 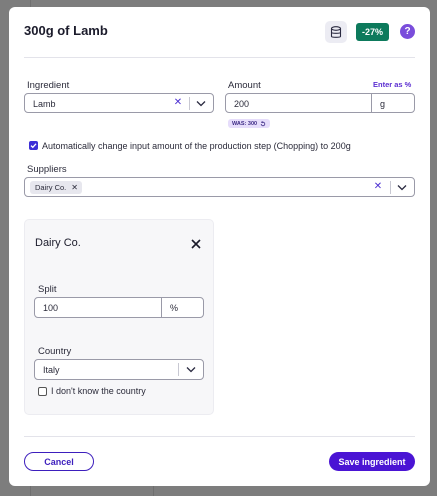 What do you see at coordinates (392, 84) in the screenshot?
I see `enter-as-percent-link: Enter as %` at bounding box center [392, 84].